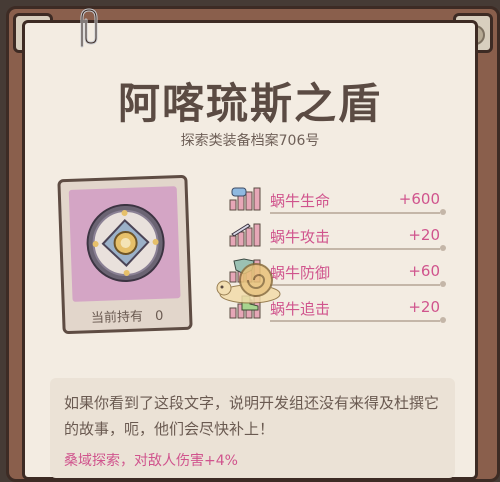 The height and width of the screenshot is (482, 500). I want to click on equipment-subtitle: 探索类装备档案706号, so click(250, 141).